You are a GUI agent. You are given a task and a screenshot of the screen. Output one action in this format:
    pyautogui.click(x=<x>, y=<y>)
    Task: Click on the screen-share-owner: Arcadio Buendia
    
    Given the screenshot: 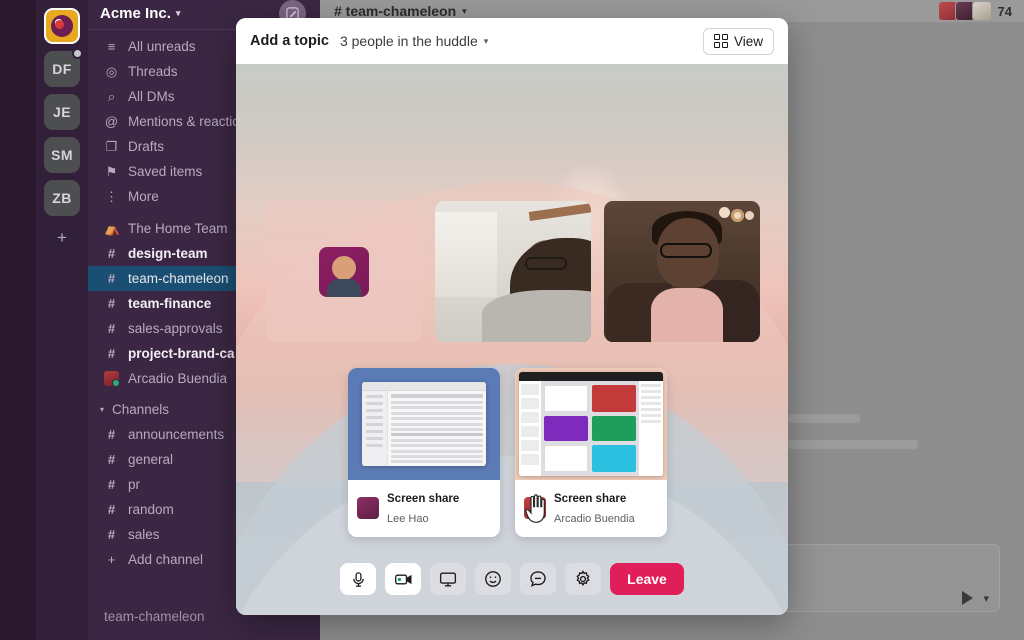 What is the action you would take?
    pyautogui.click(x=594, y=519)
    